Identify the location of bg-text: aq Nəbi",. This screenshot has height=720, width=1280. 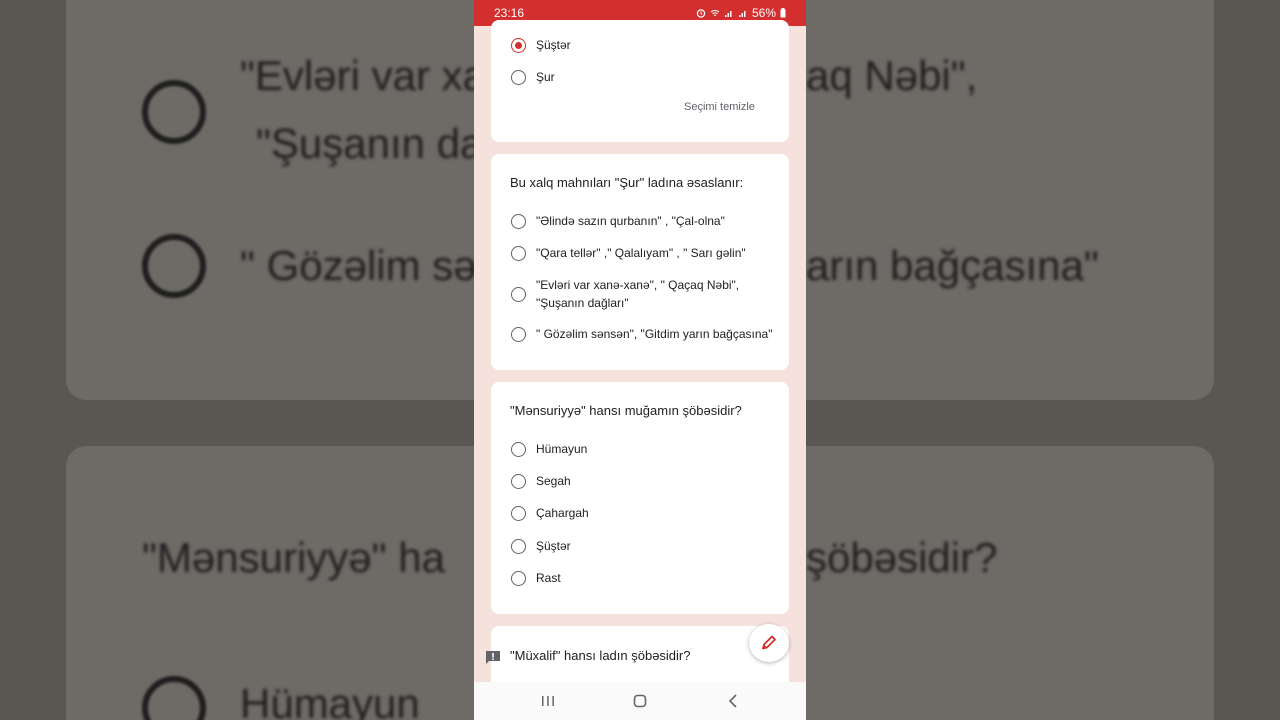
(892, 75).